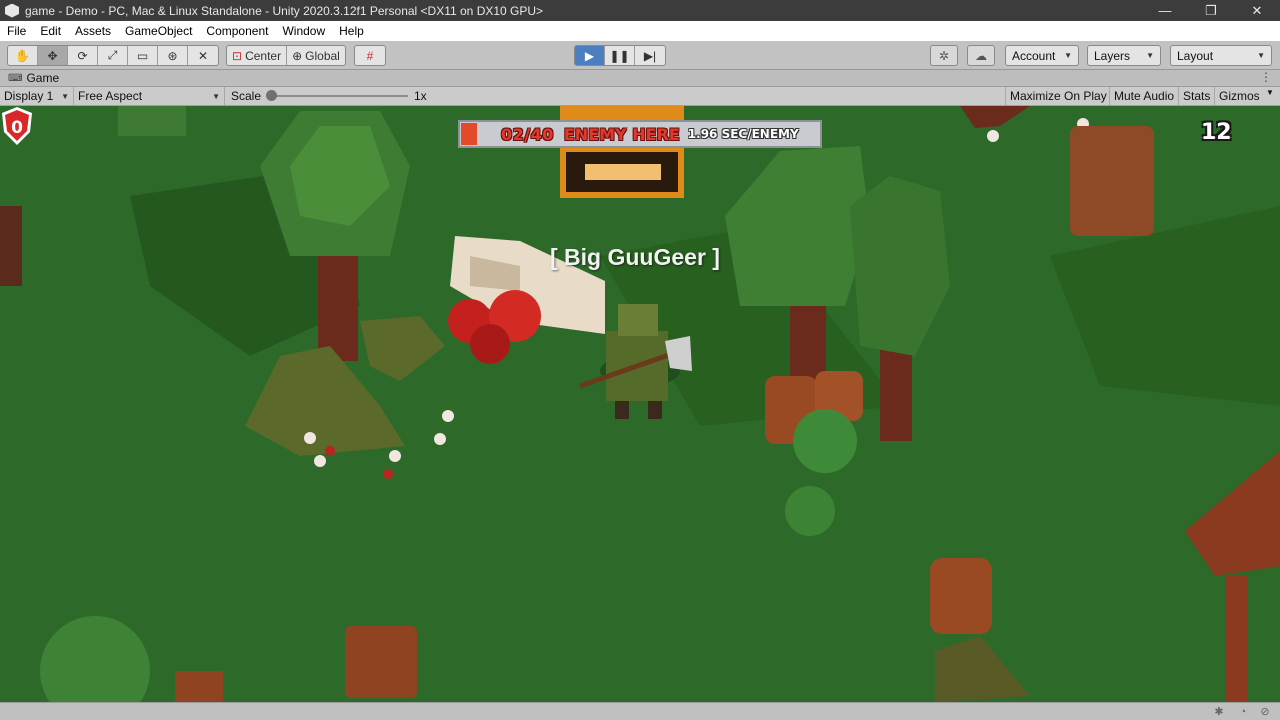  I want to click on hand-tool-button: ✋, so click(23, 55).